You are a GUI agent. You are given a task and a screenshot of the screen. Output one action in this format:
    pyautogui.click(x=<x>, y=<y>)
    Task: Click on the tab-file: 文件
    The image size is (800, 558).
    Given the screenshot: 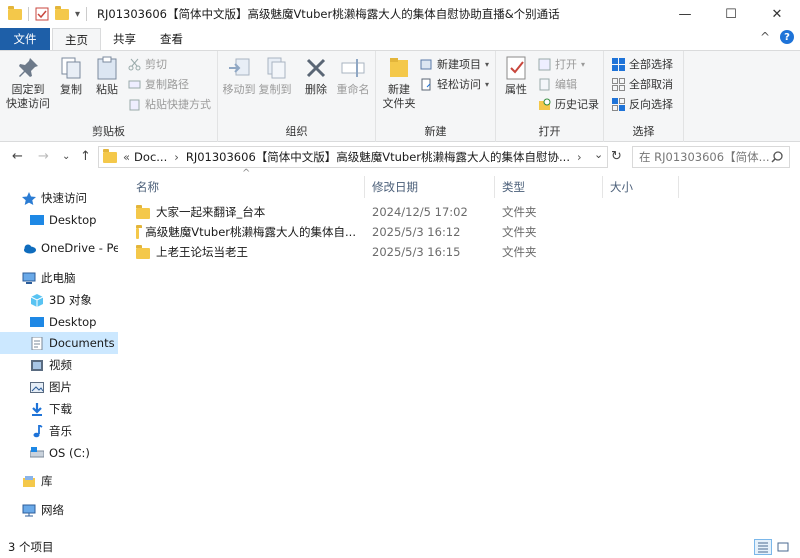 What is the action you would take?
    pyautogui.click(x=25, y=39)
    